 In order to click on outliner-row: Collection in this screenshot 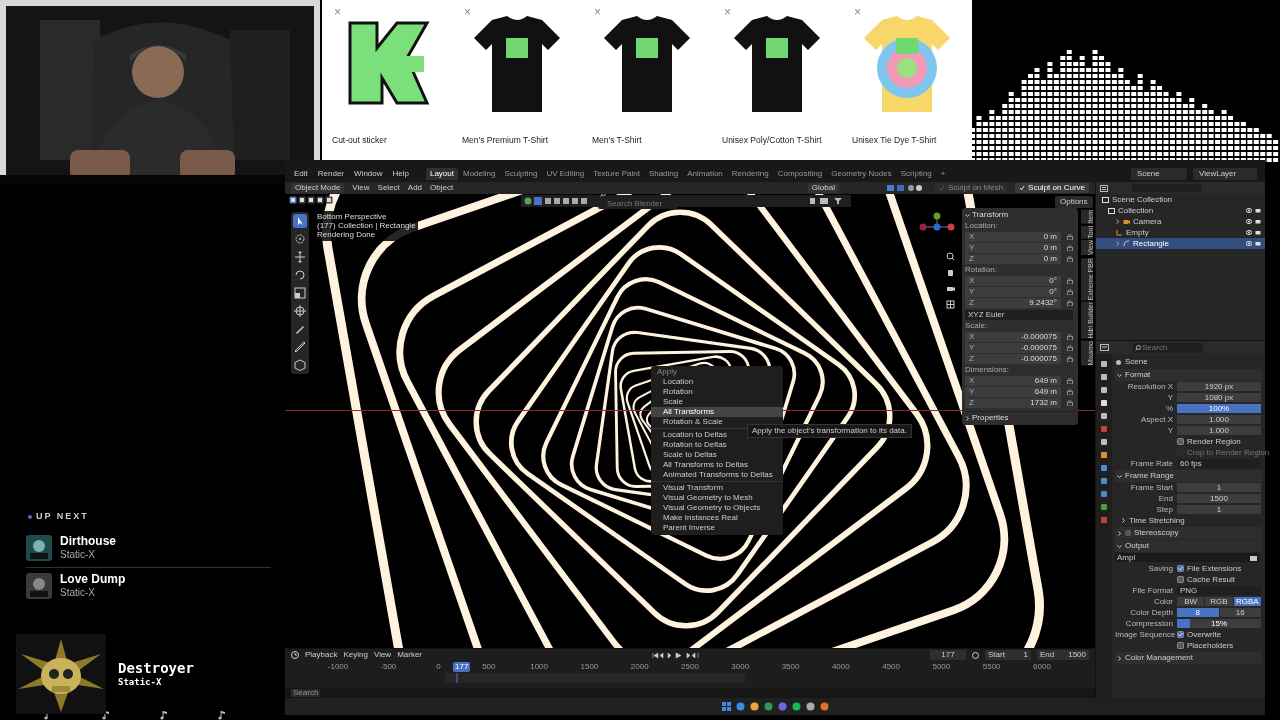, I will do `click(1180, 210)`.